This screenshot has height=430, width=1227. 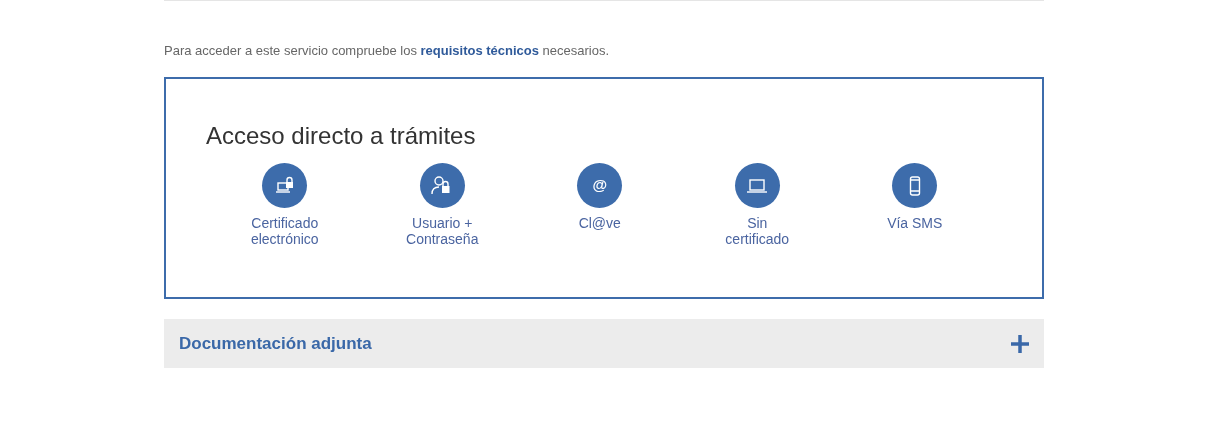 I want to click on user-lock-button, so click(x=442, y=185).